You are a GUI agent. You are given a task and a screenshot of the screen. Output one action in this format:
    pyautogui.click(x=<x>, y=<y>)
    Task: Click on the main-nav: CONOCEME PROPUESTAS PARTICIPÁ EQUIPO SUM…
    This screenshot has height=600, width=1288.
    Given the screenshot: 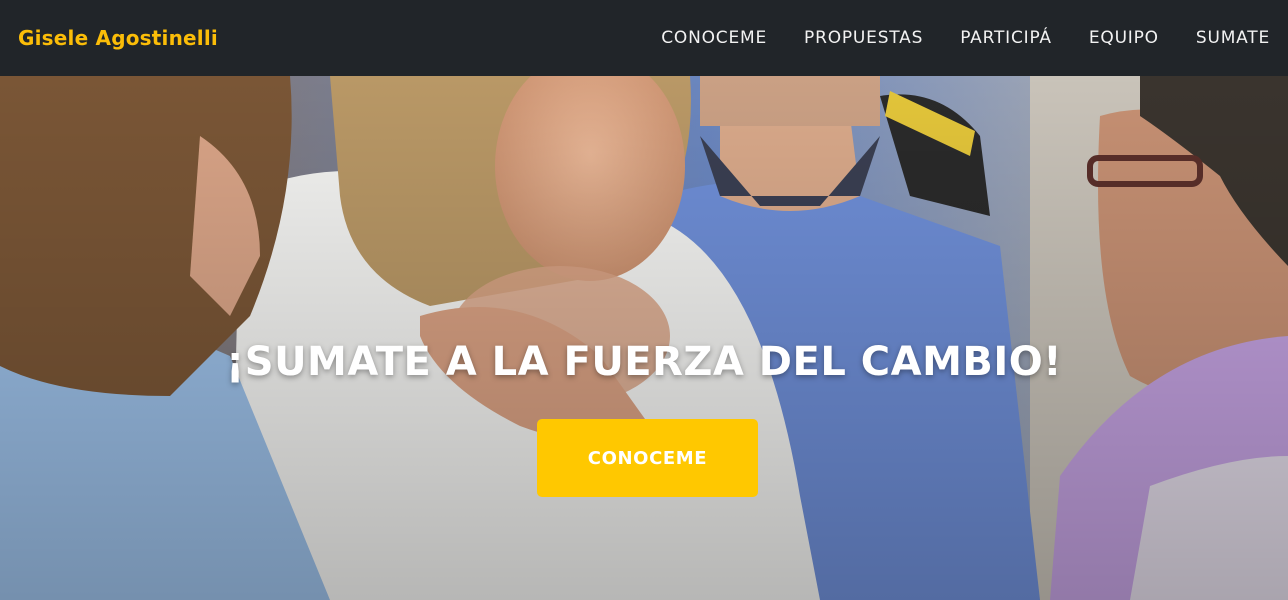 What is the action you would take?
    pyautogui.click(x=965, y=38)
    